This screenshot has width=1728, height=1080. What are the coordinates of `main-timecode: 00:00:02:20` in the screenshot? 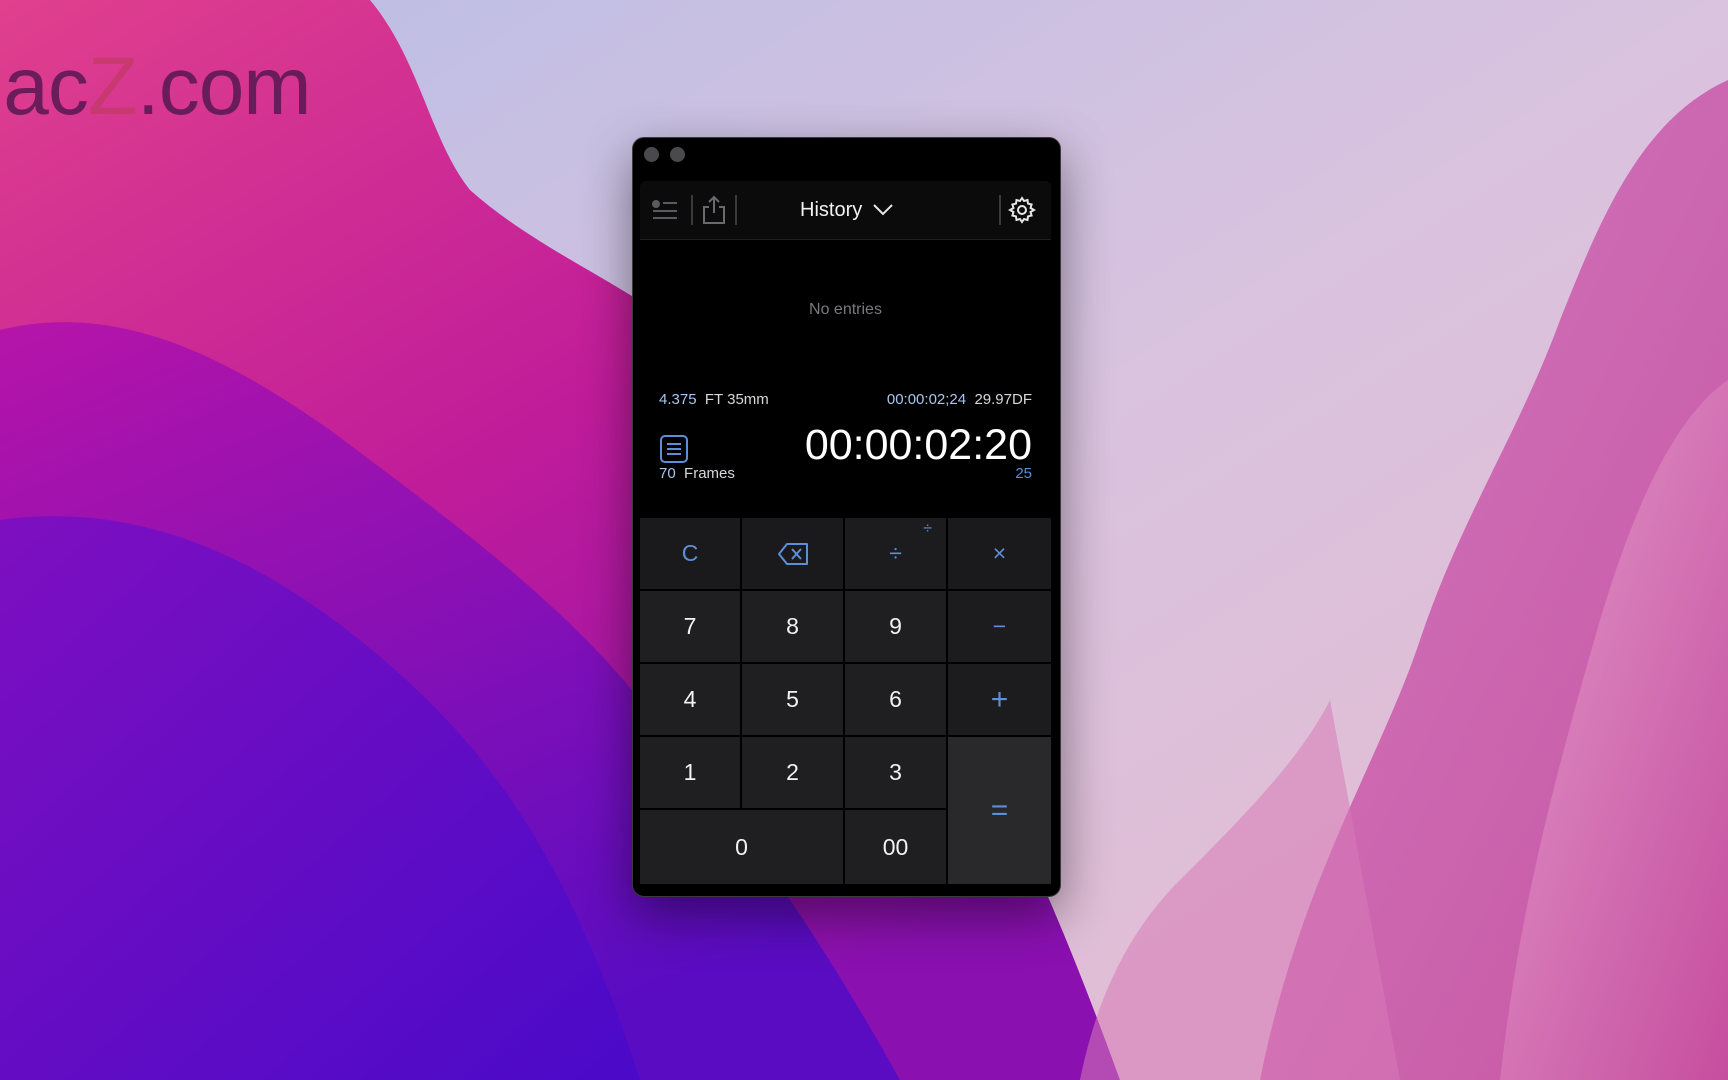 It's located at (918, 445).